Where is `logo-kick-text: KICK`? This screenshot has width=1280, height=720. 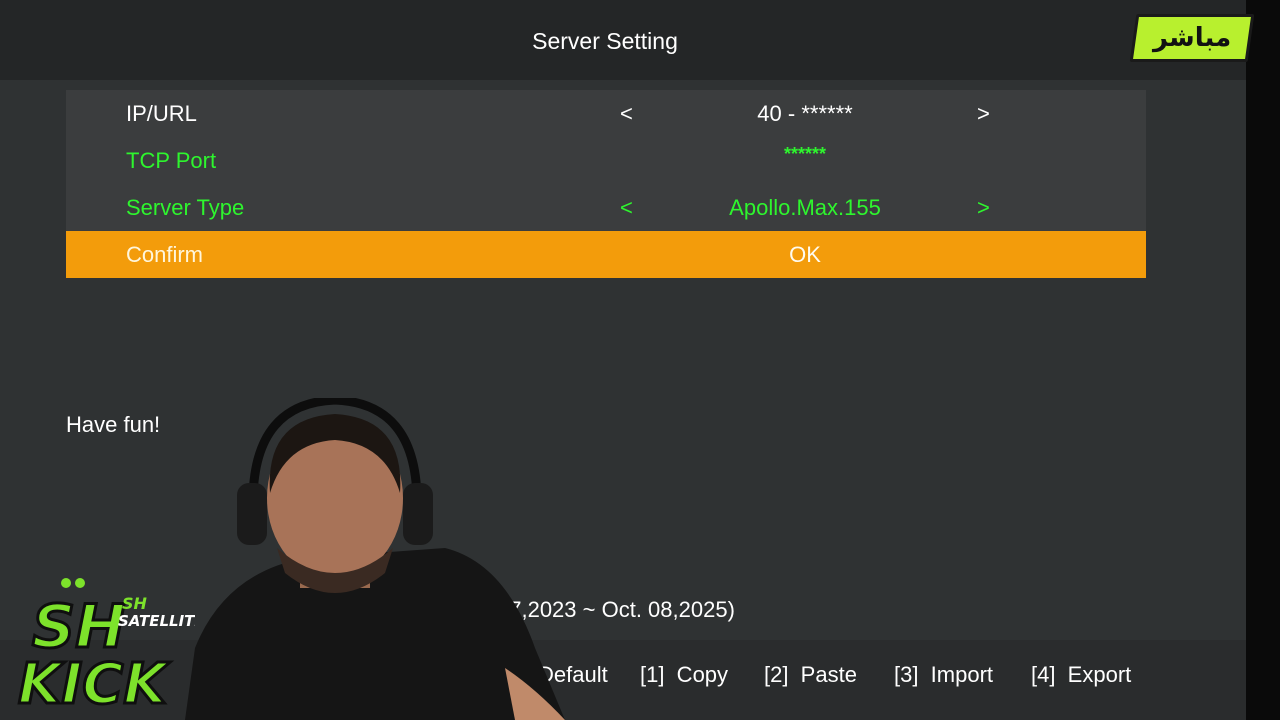 logo-kick-text: KICK is located at coordinates (94, 683).